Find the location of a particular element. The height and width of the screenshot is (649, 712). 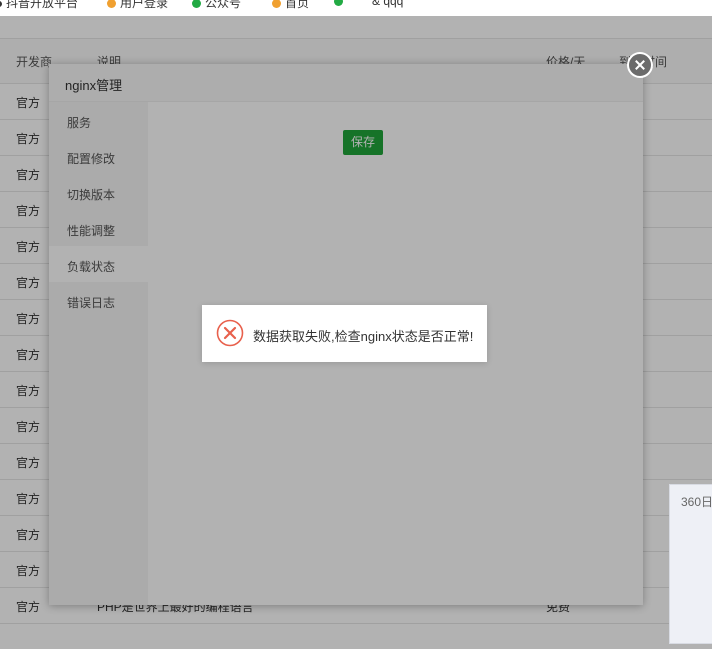

toast-message: 数据获取失败,检查nginx状态是否正常! is located at coordinates (363, 336).